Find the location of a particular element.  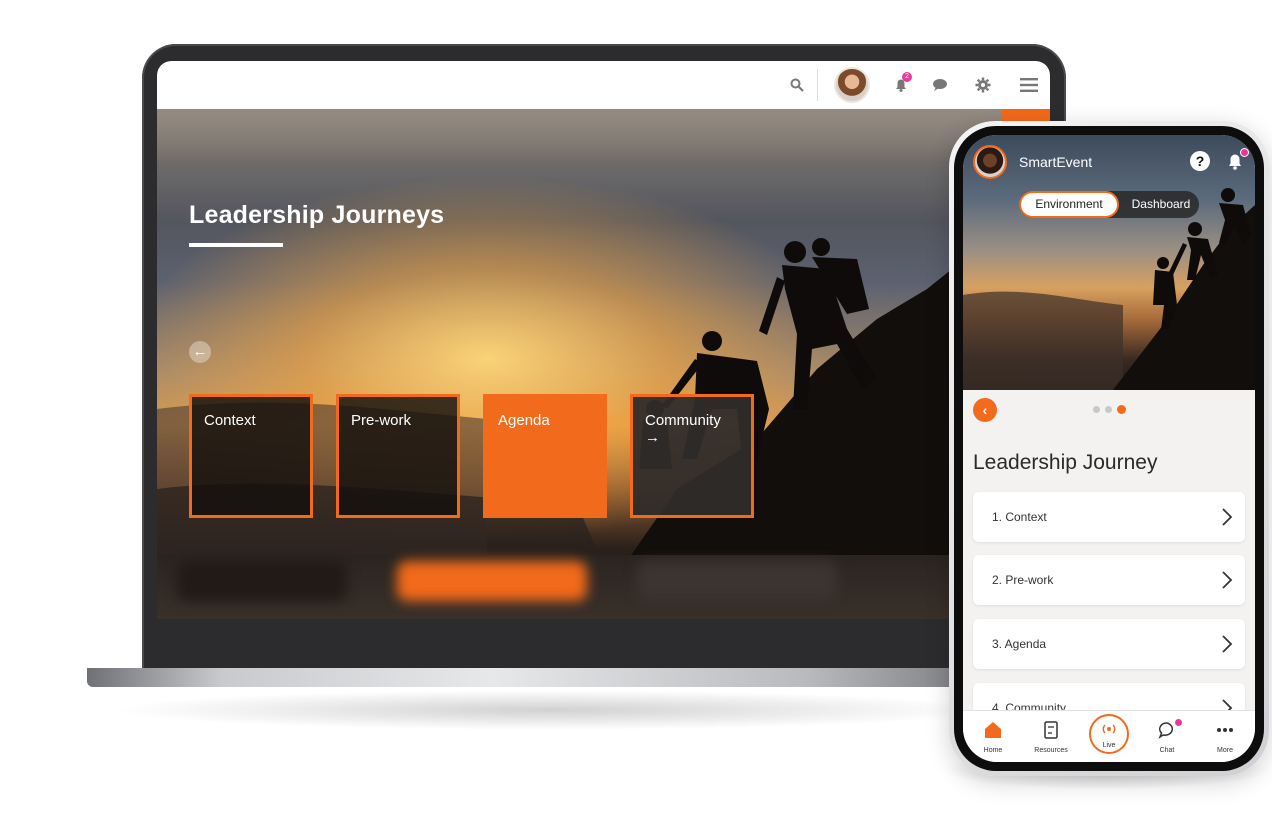

tab-resources: Resources is located at coordinates (1051, 736).